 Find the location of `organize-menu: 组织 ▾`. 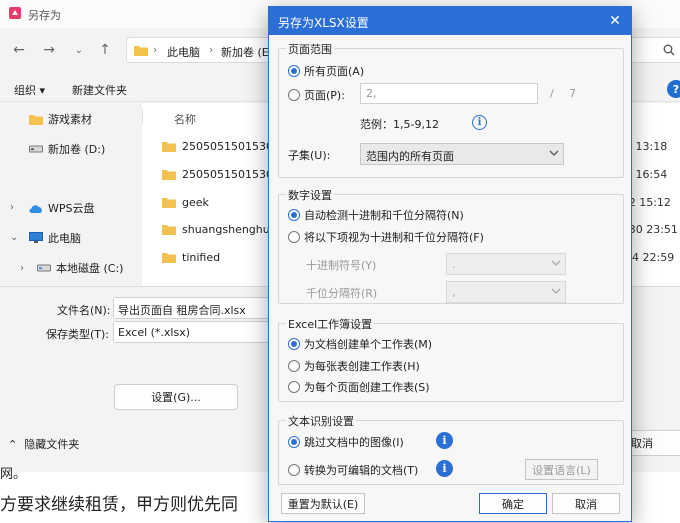

organize-menu: 组织 ▾ is located at coordinates (29, 90).